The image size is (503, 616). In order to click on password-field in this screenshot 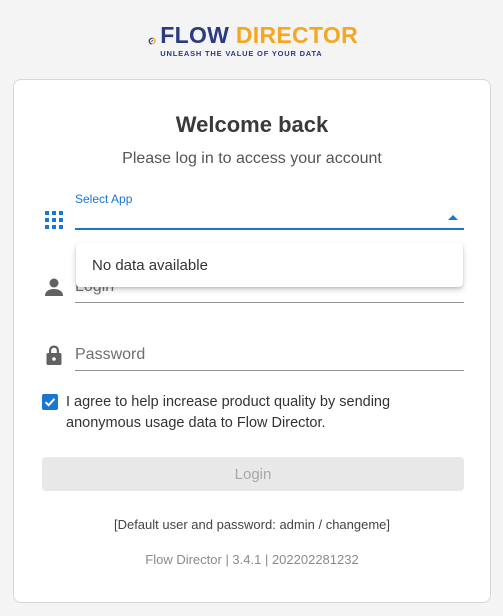, I will do `click(269, 355)`.